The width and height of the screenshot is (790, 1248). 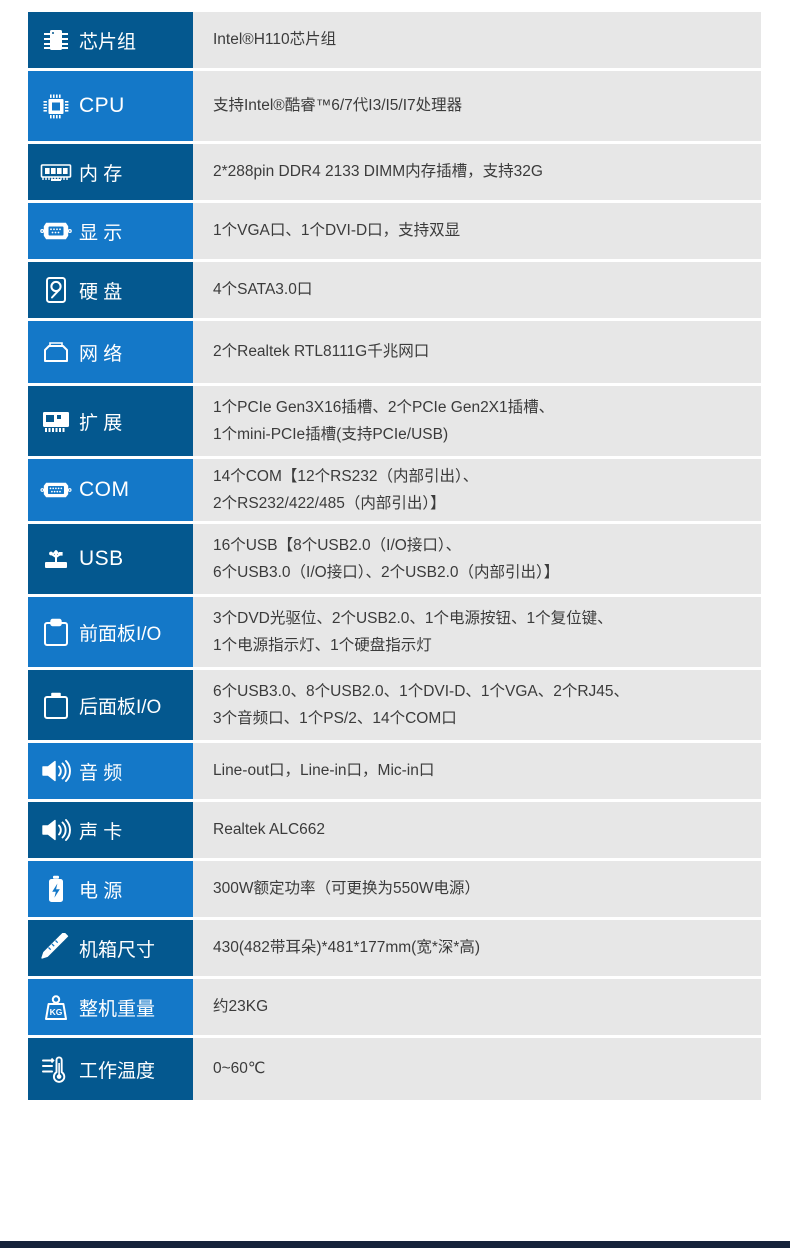 I want to click on spec-value-line: 支持Intel®酷睿™6/7代I3/I5/I7处理器, so click(x=338, y=106).